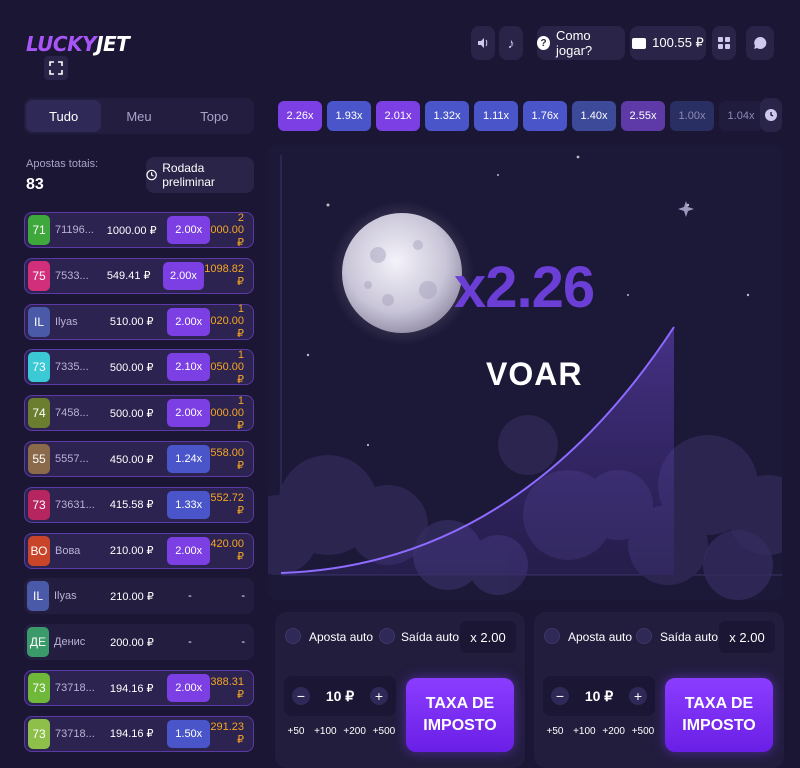 The width and height of the screenshot is (800, 768). What do you see at coordinates (131, 413) in the screenshot?
I see `bet-amount: 500.00 ₽` at bounding box center [131, 413].